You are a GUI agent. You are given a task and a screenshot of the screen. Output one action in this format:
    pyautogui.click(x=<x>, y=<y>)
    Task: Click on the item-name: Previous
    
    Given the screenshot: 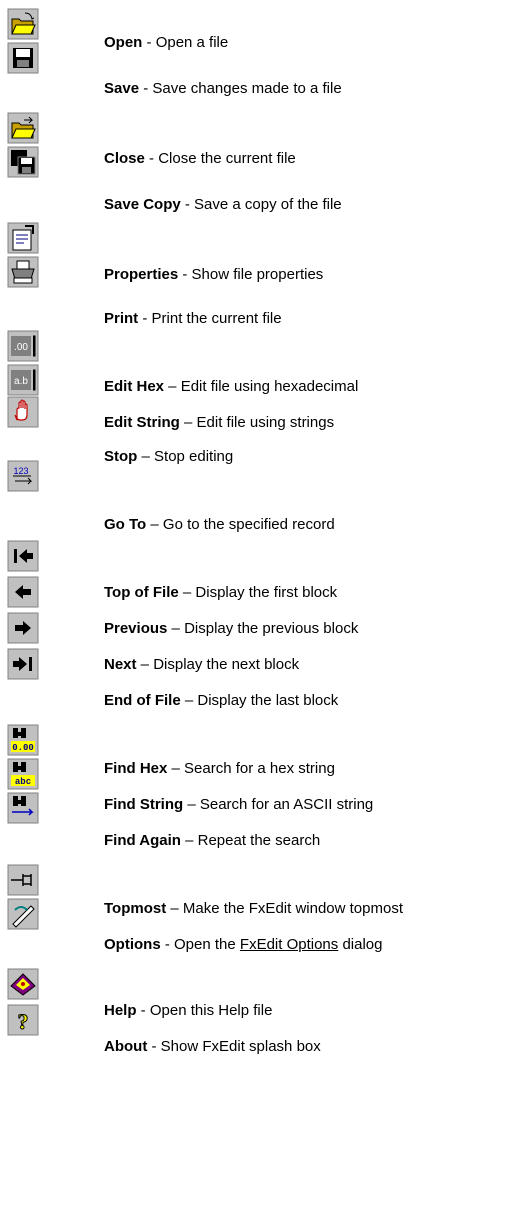 What is the action you would take?
    pyautogui.click(x=136, y=628)
    